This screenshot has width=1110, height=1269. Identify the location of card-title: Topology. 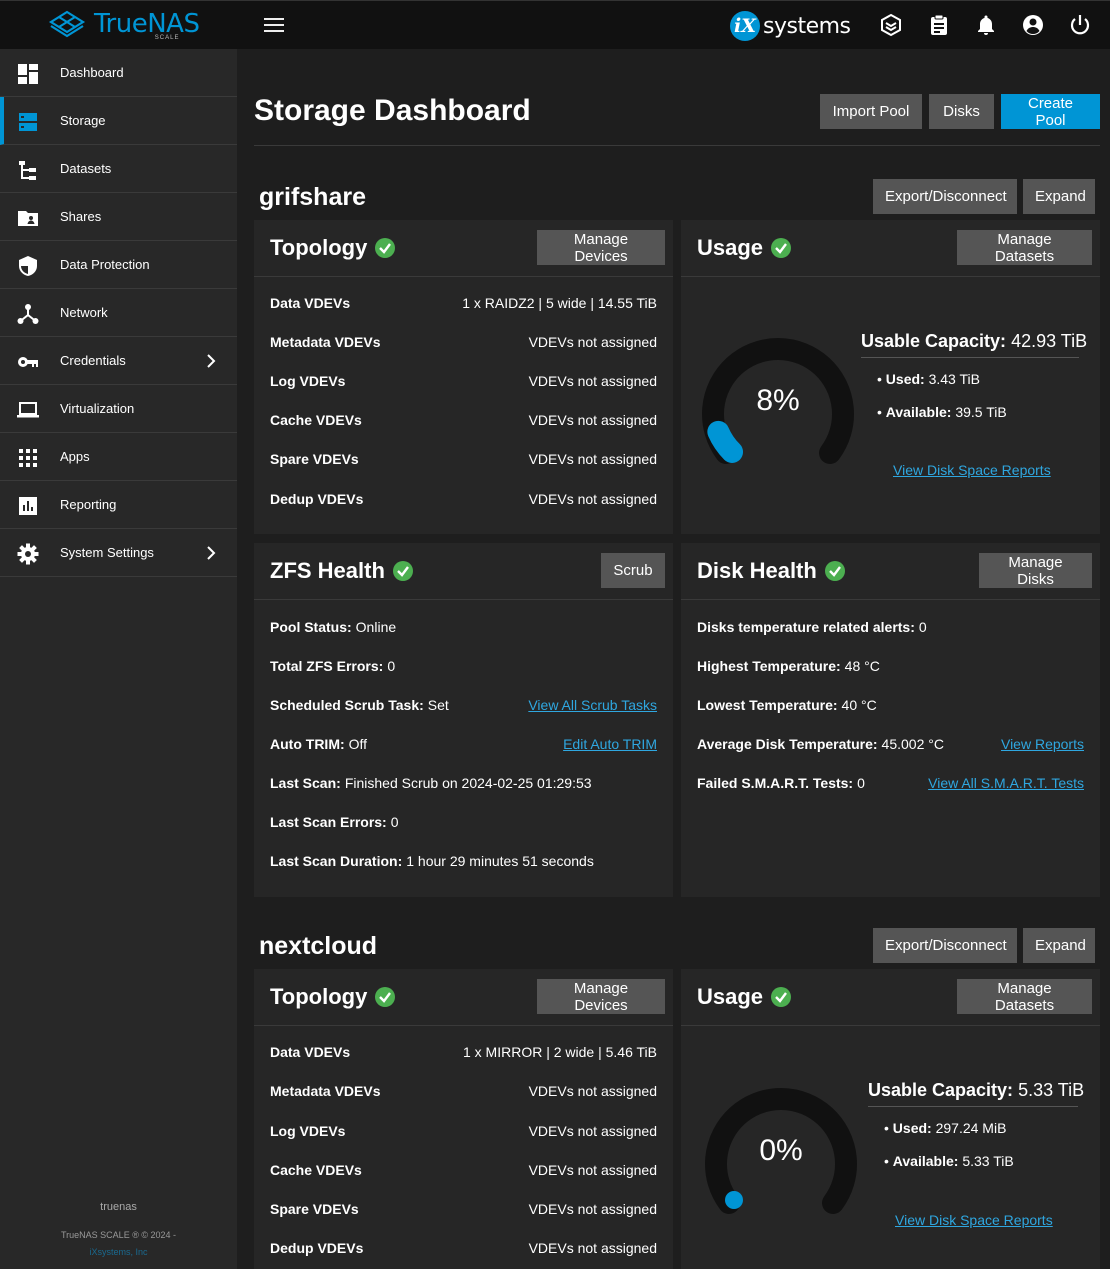
(333, 248).